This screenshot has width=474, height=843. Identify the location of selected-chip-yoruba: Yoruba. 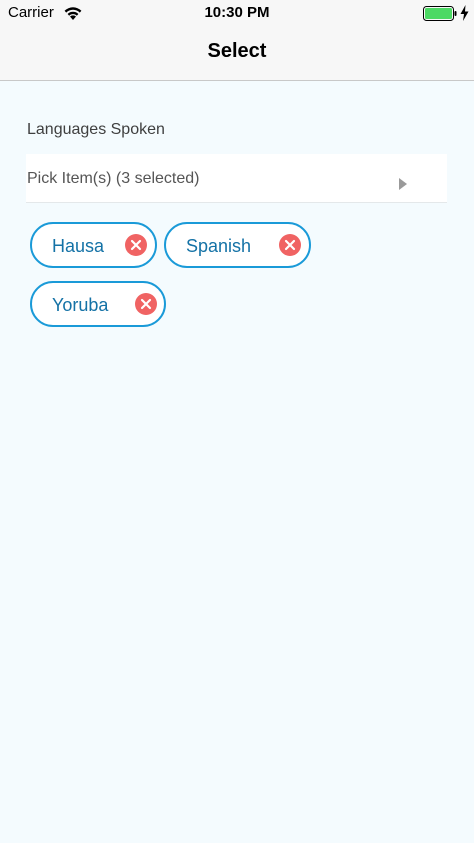
(98, 304).